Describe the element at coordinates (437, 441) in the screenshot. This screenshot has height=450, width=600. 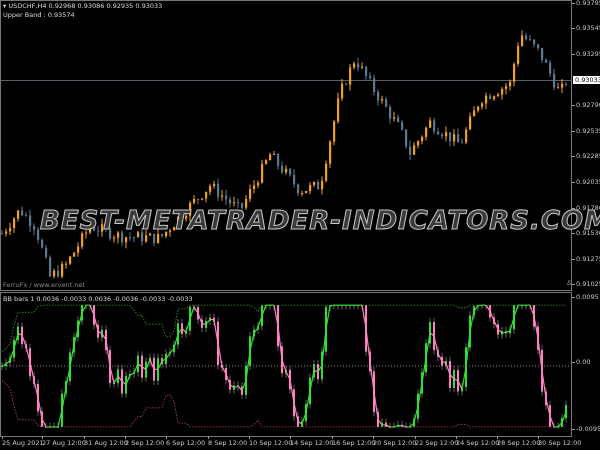
I see `time-tick: 22 Sep 12:00` at that location.